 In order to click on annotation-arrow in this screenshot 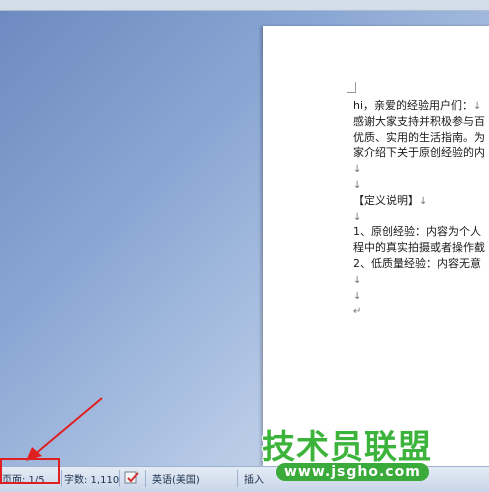, I will do `click(64, 429)`.